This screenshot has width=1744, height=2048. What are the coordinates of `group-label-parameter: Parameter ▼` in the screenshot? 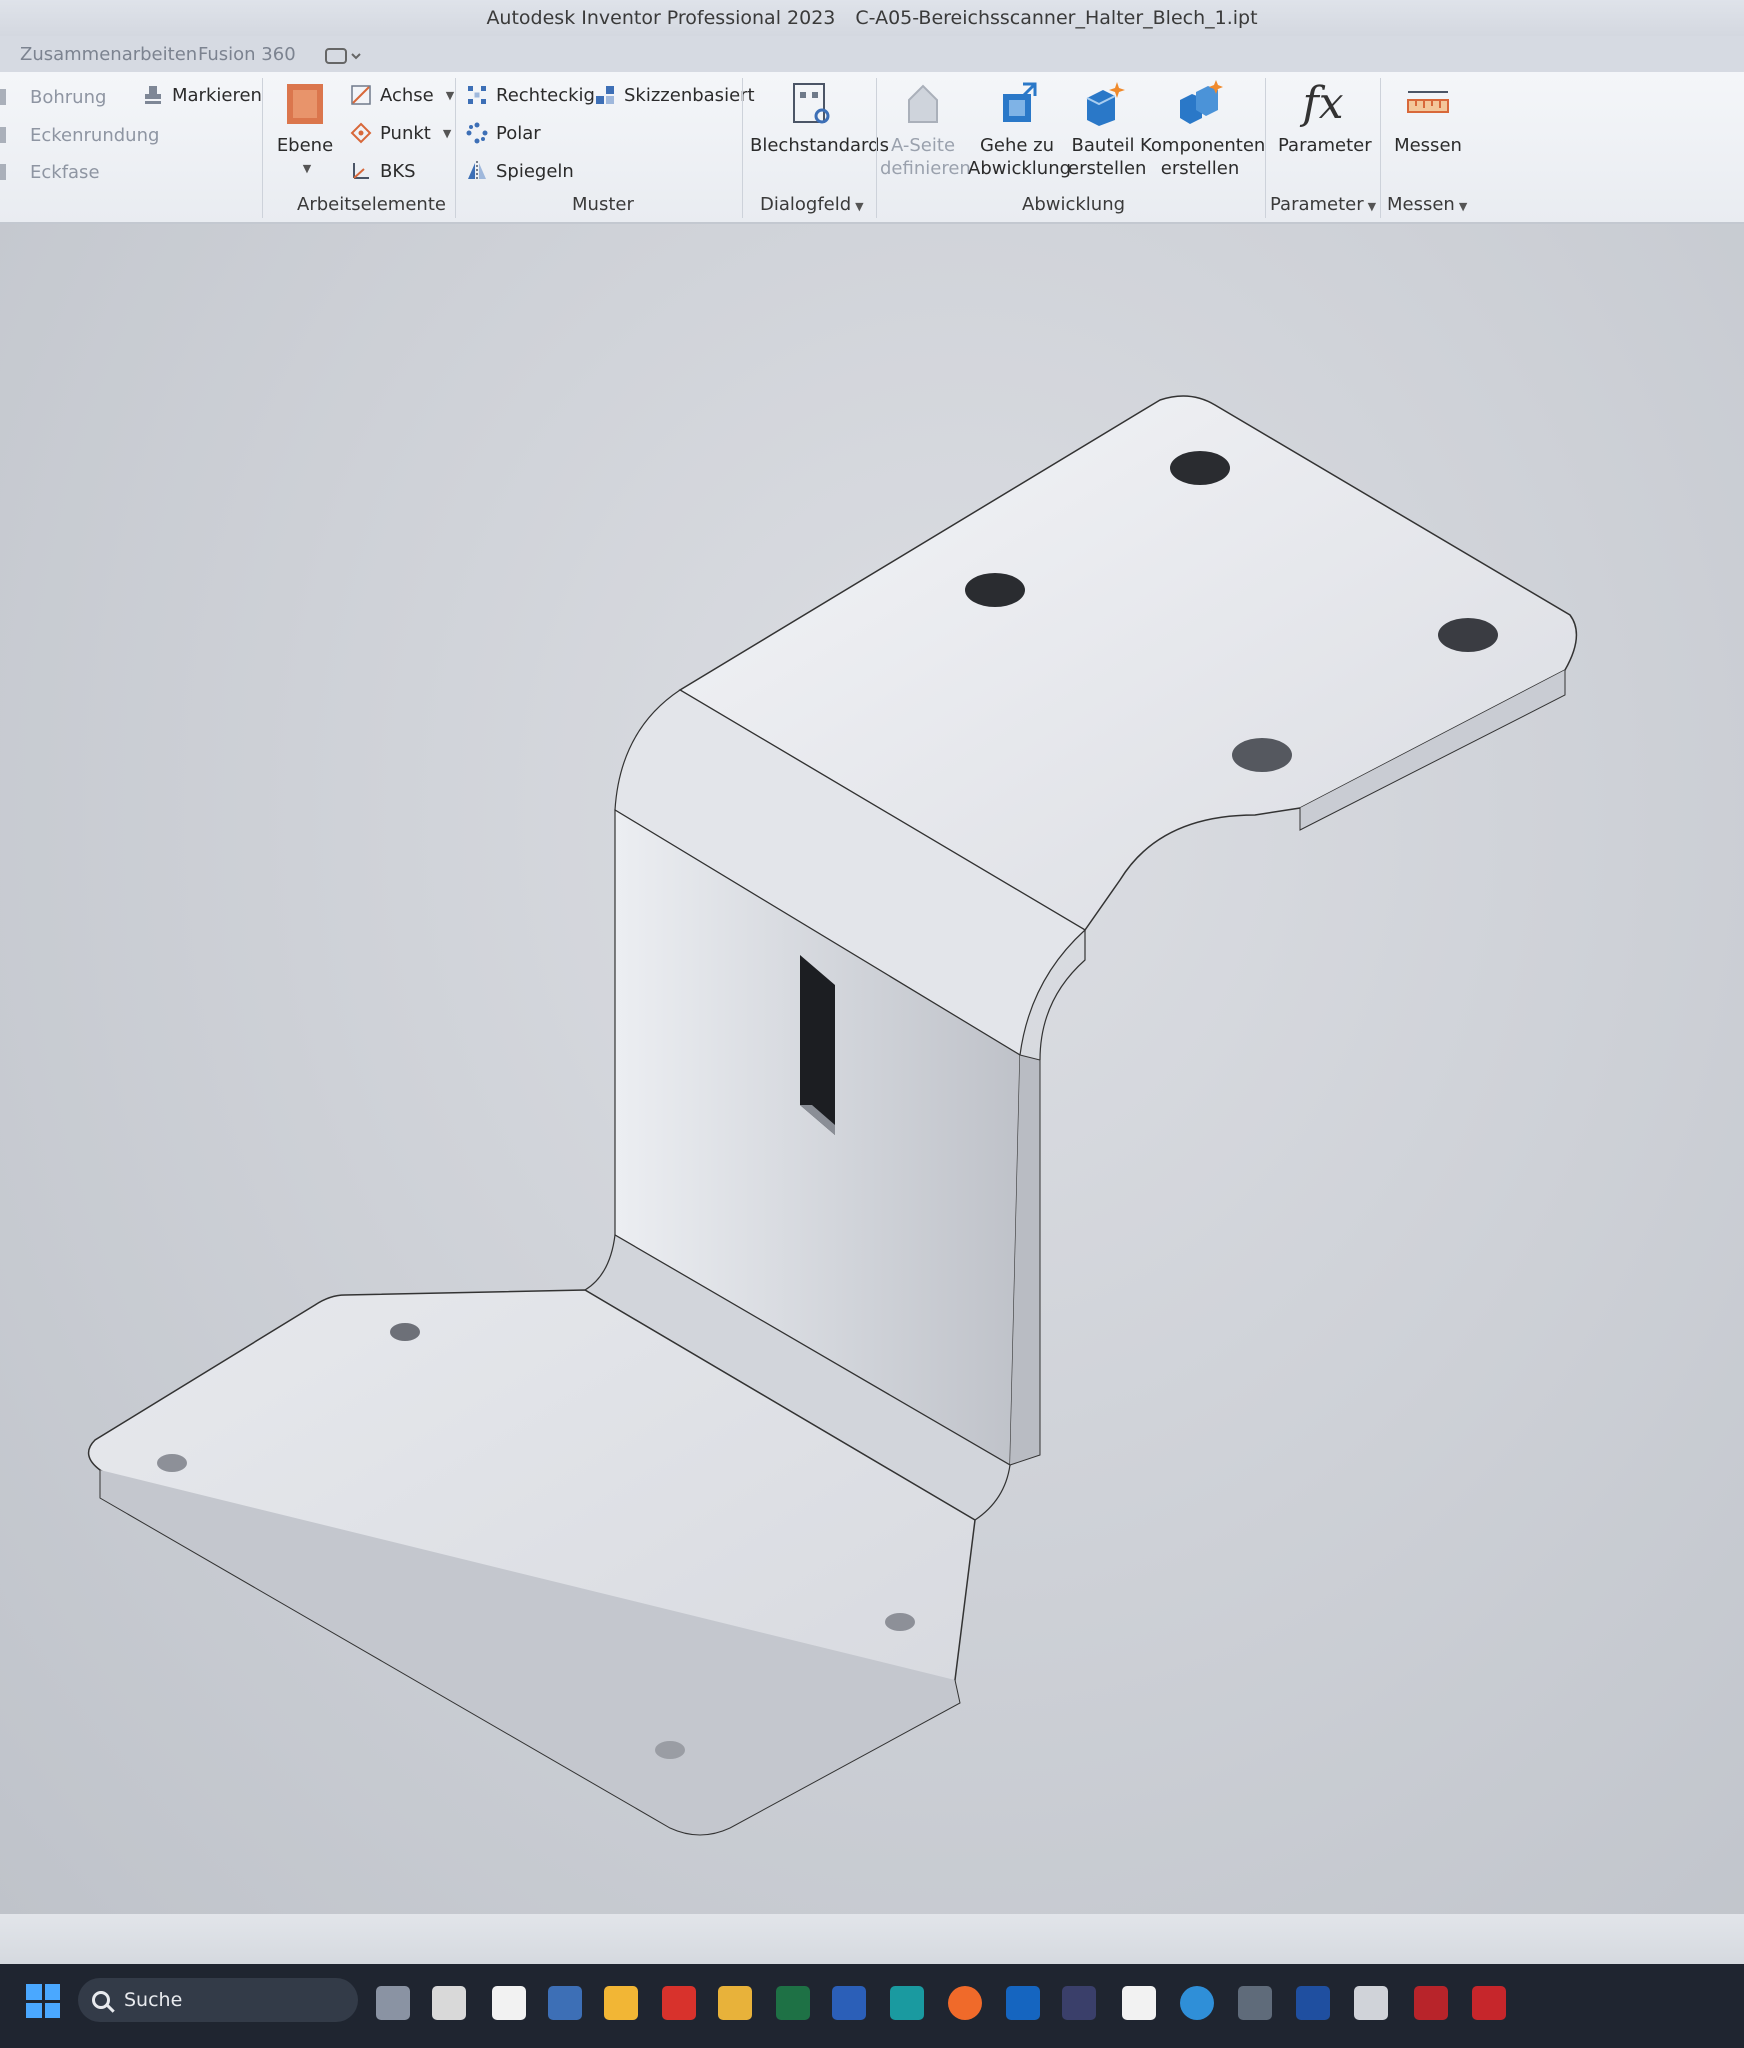 It's located at (1323, 204).